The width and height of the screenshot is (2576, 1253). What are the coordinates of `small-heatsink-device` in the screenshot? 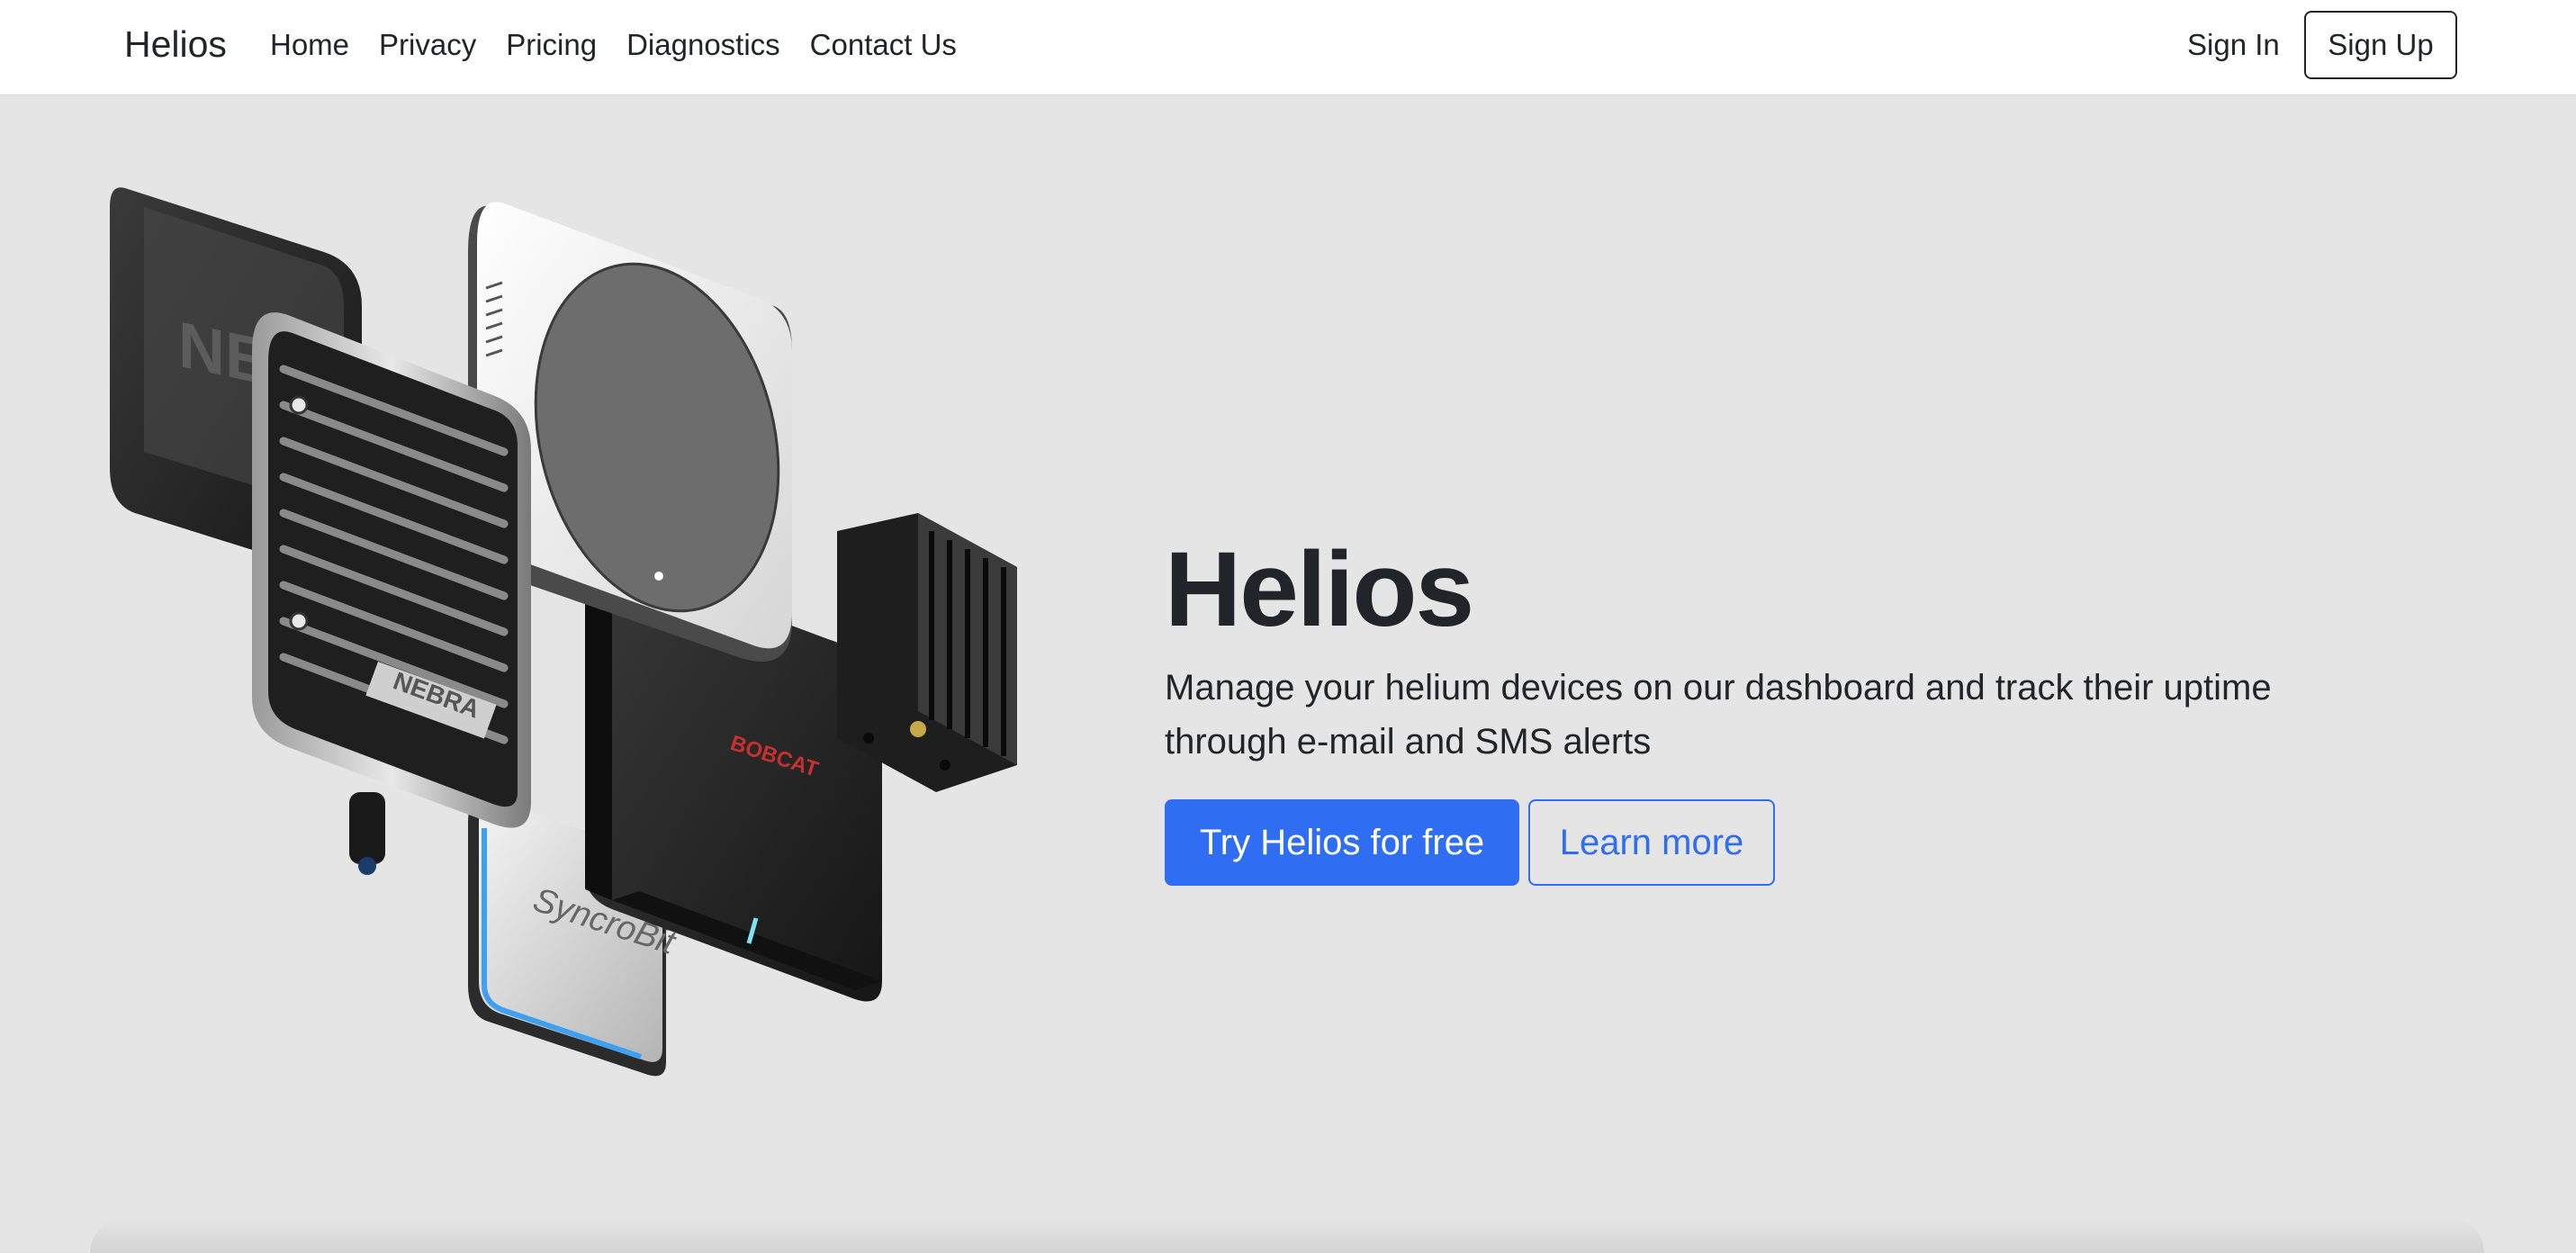 It's located at (927, 653).